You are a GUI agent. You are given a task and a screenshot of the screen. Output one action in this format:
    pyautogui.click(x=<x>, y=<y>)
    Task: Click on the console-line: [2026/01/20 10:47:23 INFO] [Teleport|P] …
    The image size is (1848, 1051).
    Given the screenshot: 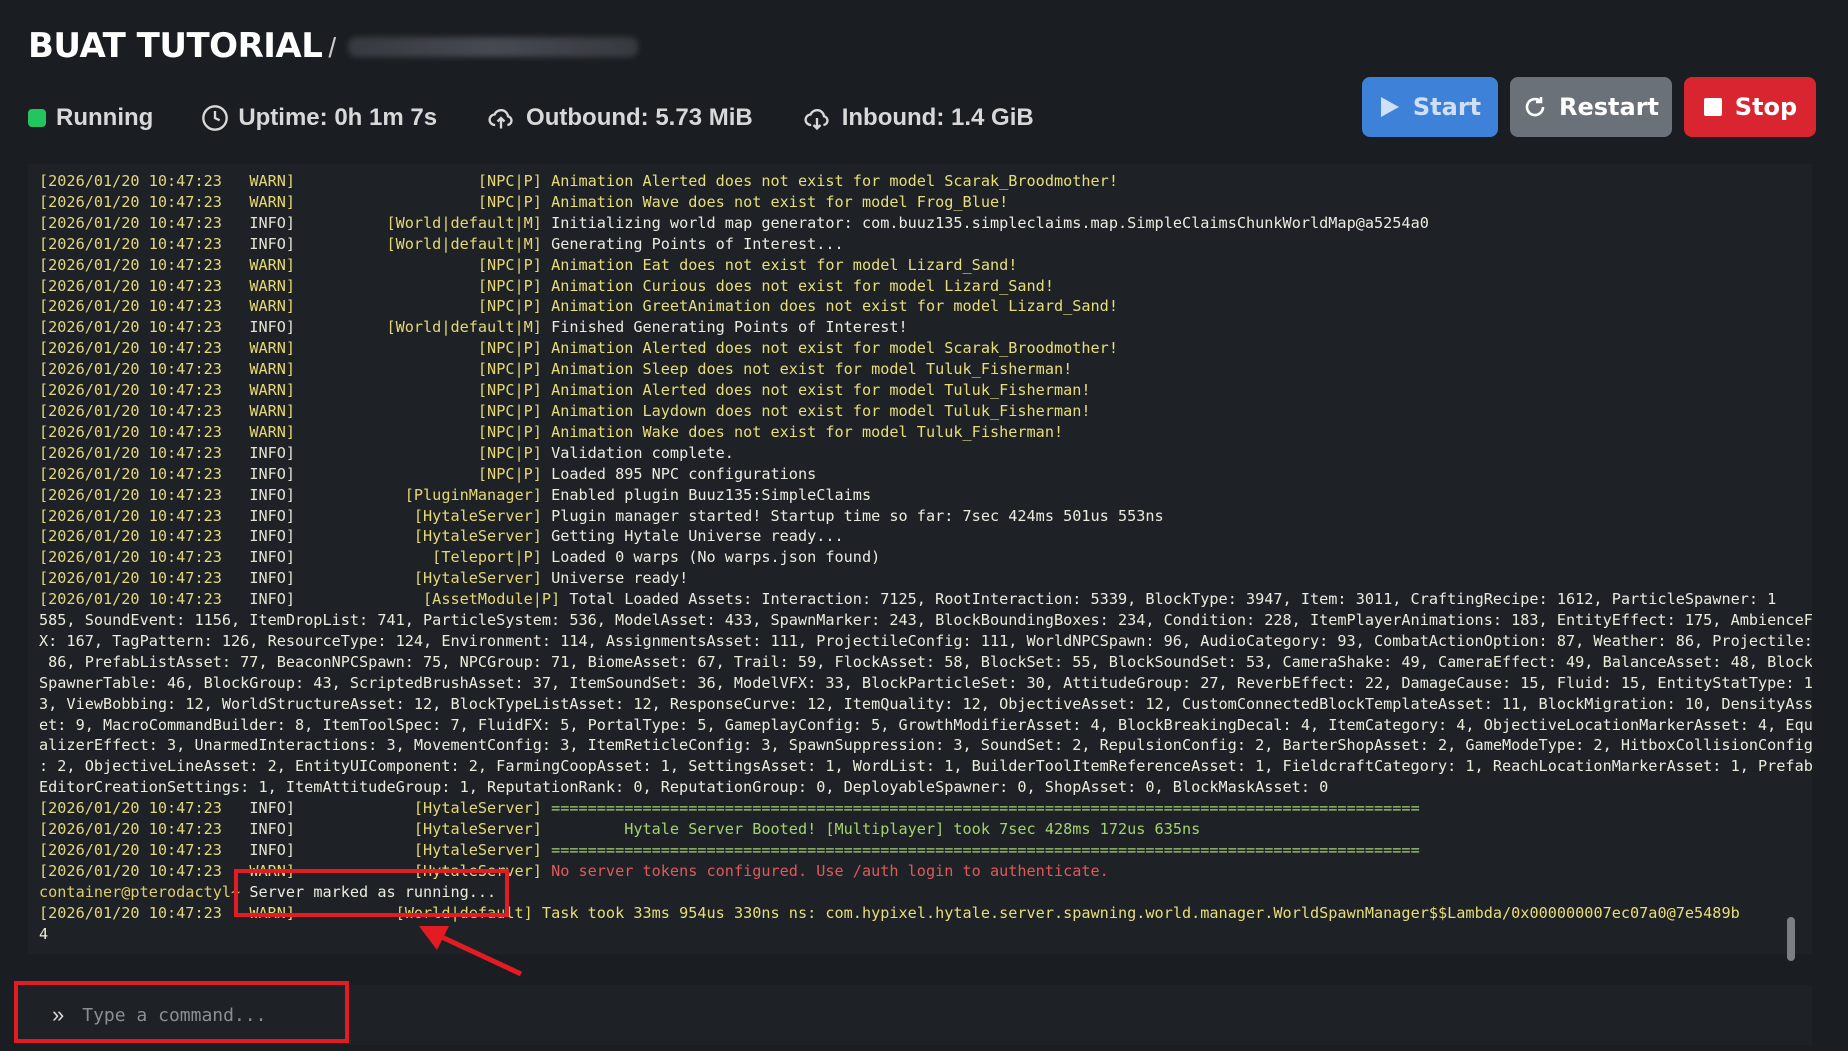 What is the action you would take?
    pyautogui.click(x=925, y=557)
    